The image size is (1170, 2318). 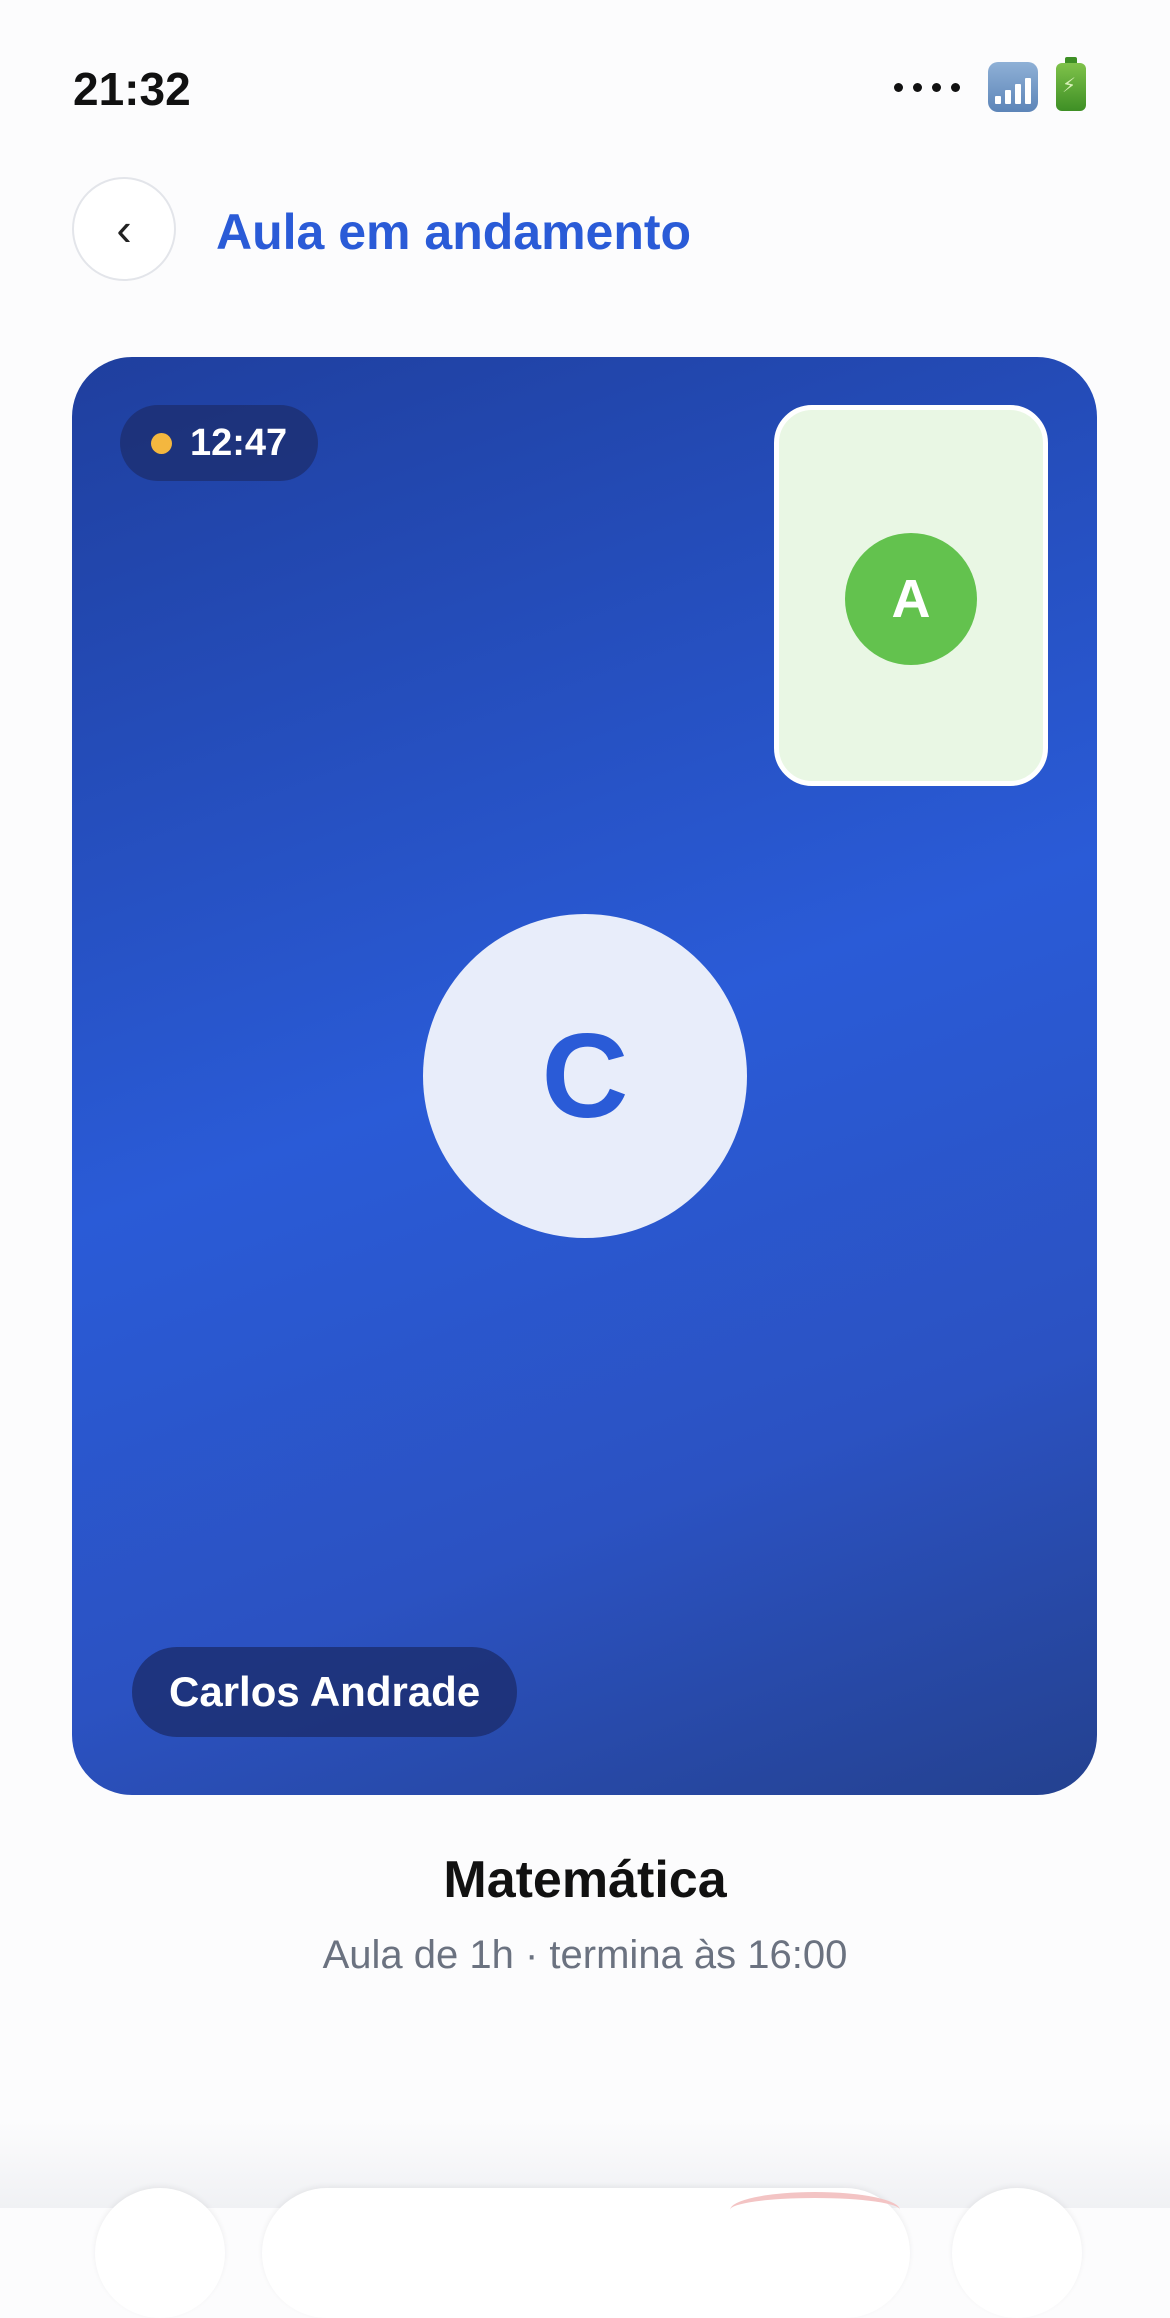 I want to click on status-bar: 21:32, so click(x=585, y=90).